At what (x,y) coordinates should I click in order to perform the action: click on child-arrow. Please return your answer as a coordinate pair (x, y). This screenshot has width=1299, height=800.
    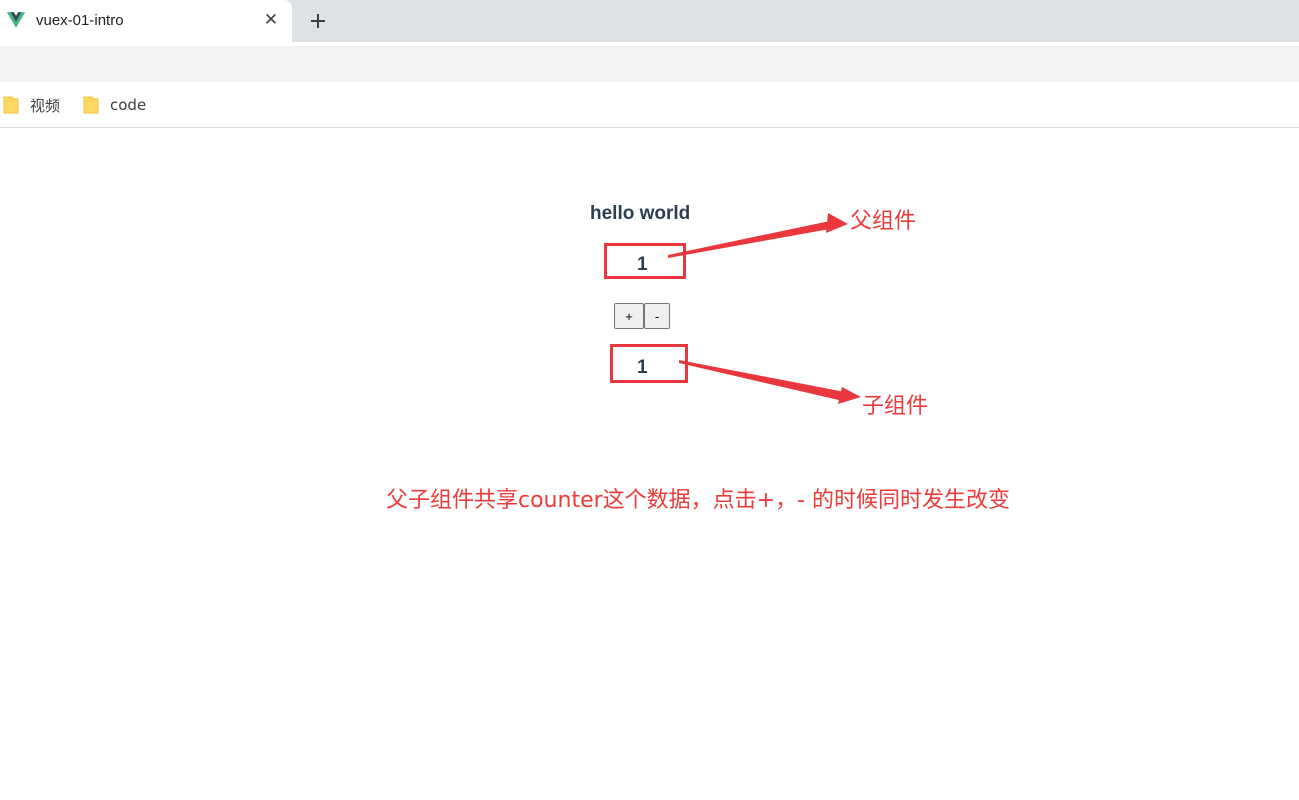
    Looking at the image, I should click on (770, 382).